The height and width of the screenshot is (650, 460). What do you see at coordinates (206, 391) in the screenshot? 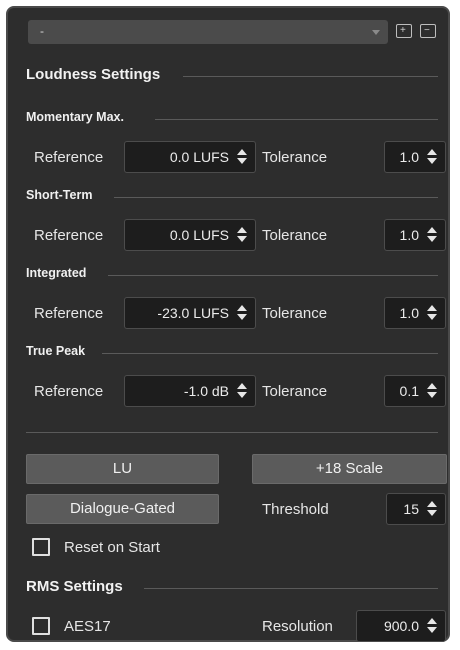
I see `true-peak-reference-value: -1.0 dB` at bounding box center [206, 391].